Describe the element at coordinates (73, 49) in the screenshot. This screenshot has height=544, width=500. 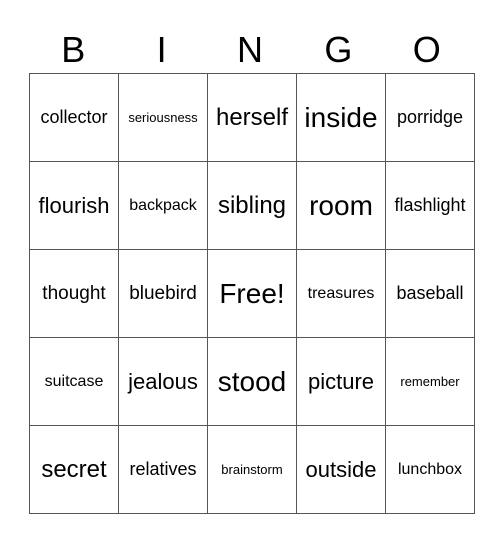
I see `header-letter-b: B` at that location.